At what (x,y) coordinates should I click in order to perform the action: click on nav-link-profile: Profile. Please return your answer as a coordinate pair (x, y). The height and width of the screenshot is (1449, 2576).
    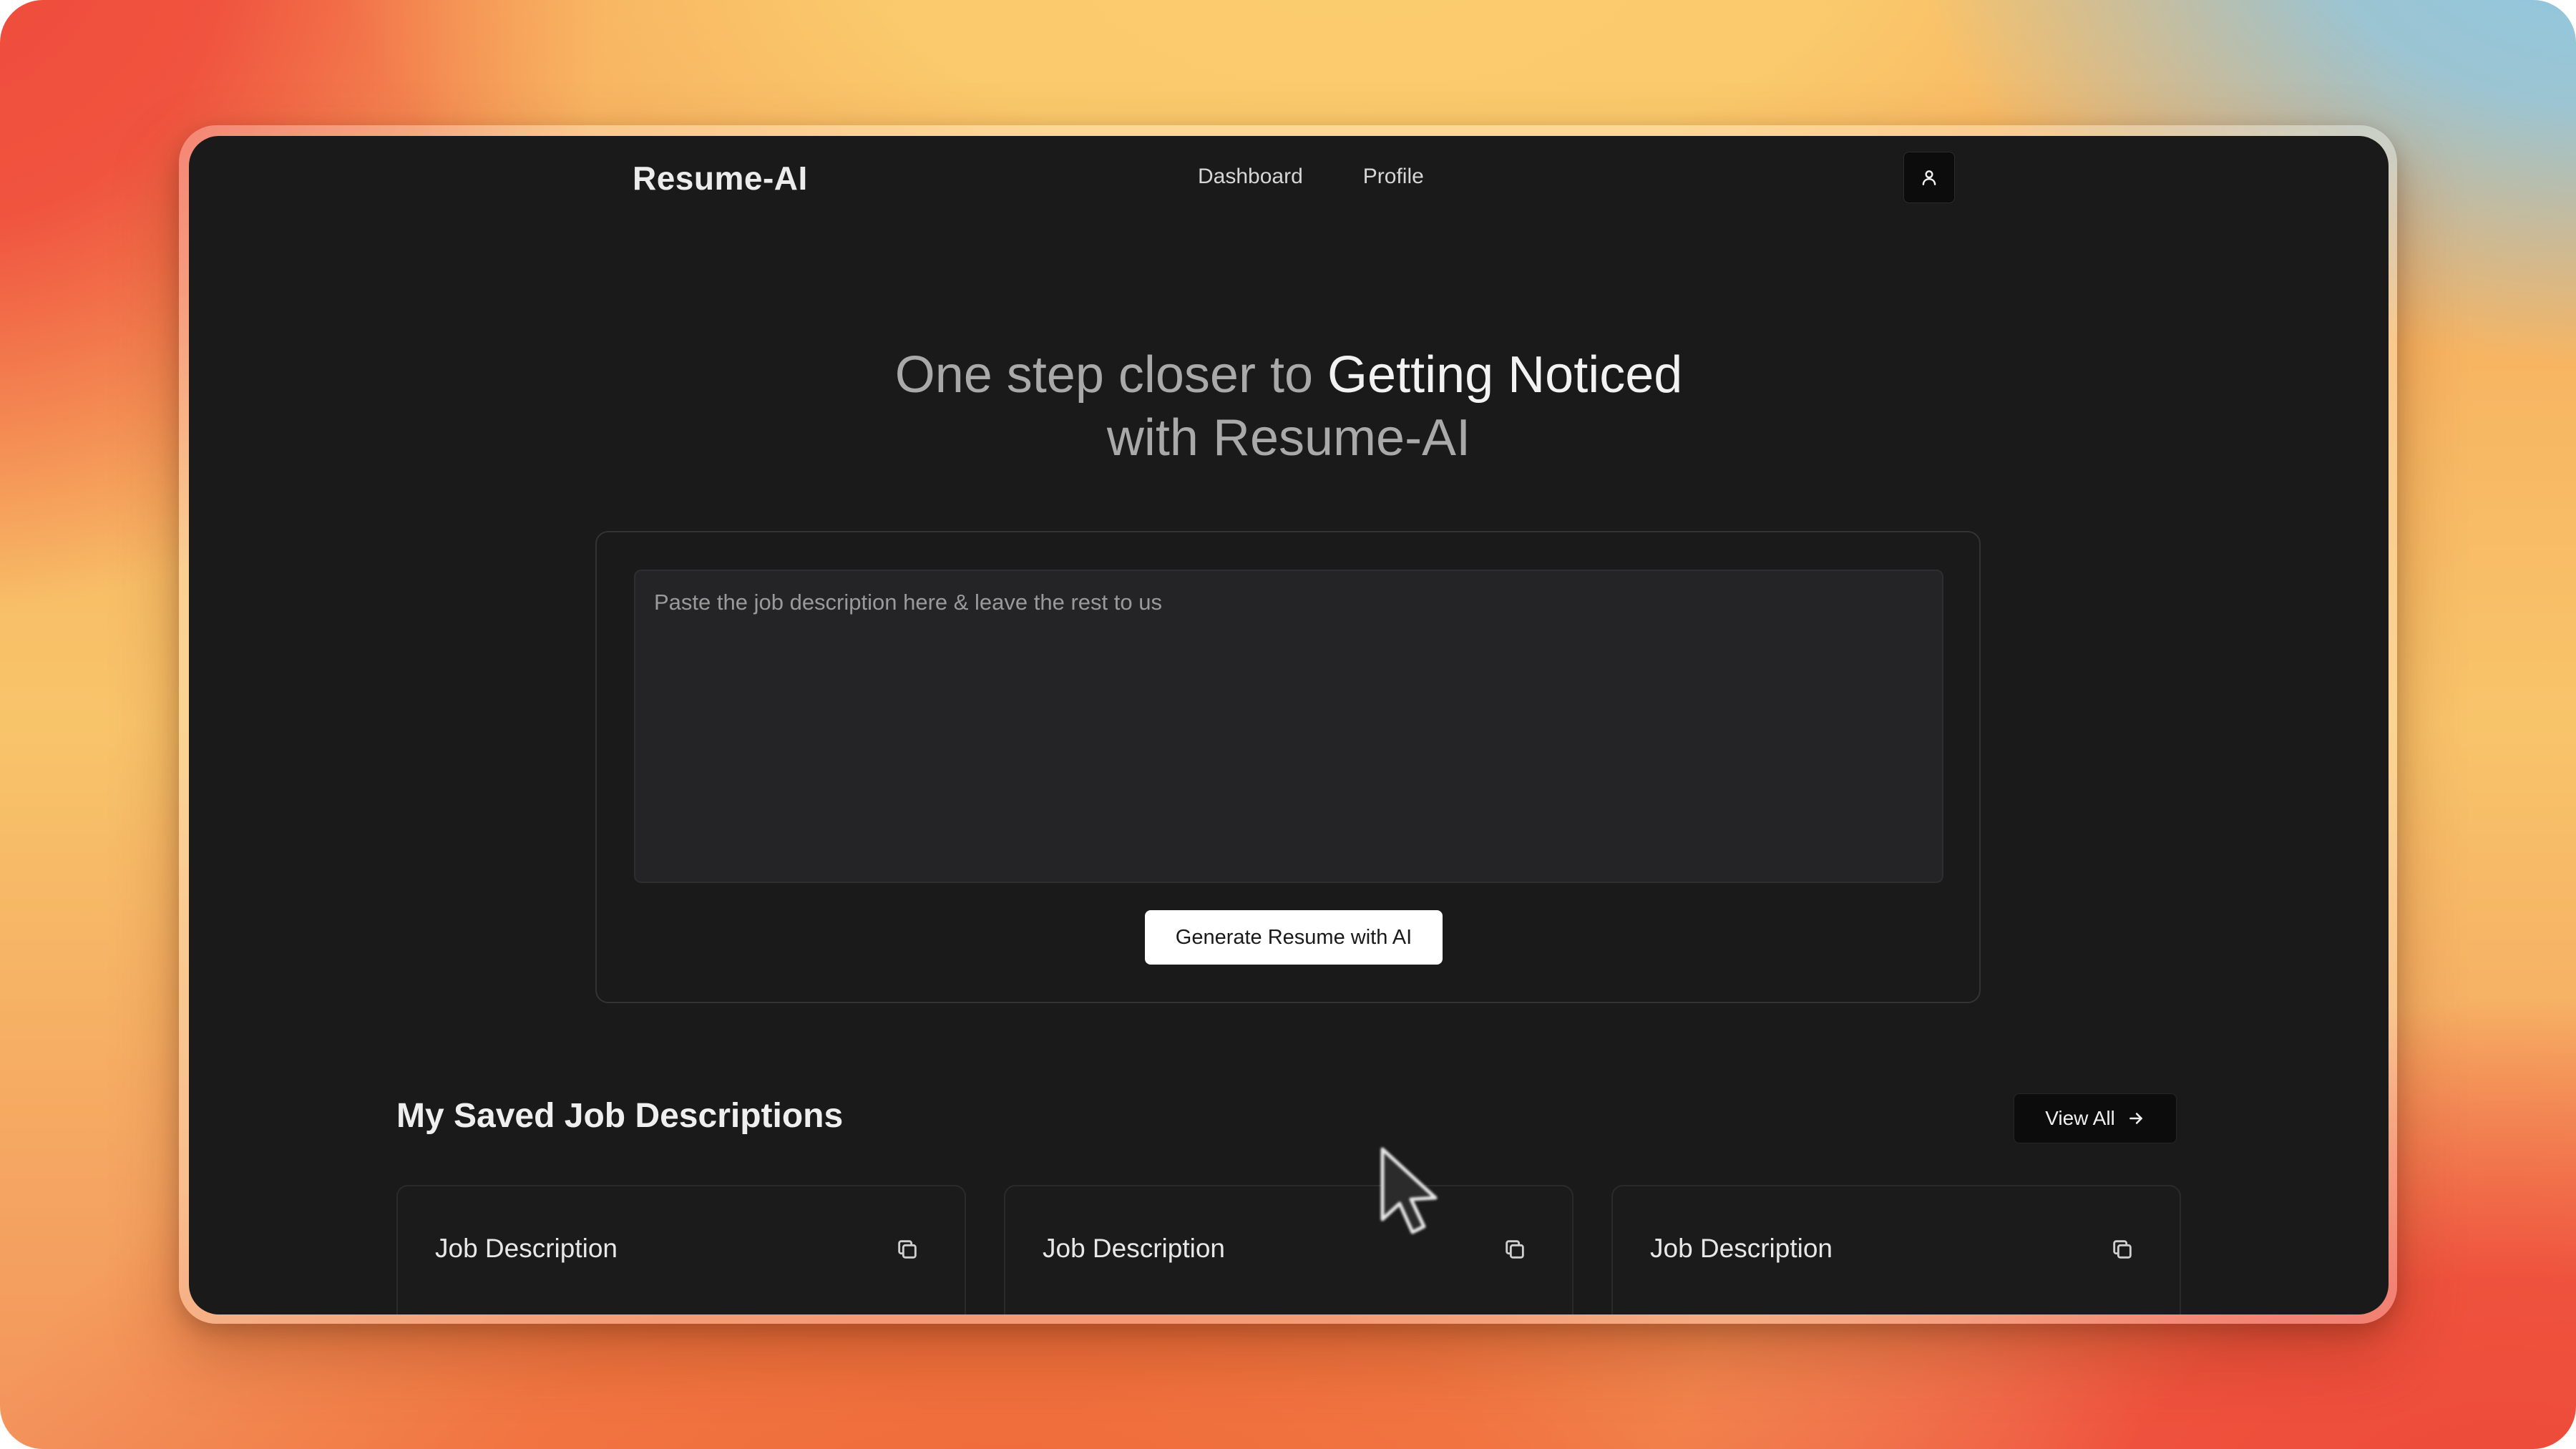
    Looking at the image, I should click on (1393, 177).